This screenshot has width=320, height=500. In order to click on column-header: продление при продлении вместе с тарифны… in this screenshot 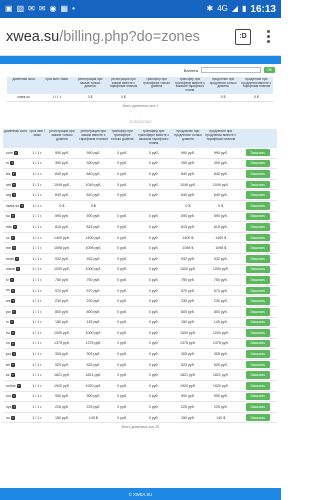, I will do `click(220, 138)`.